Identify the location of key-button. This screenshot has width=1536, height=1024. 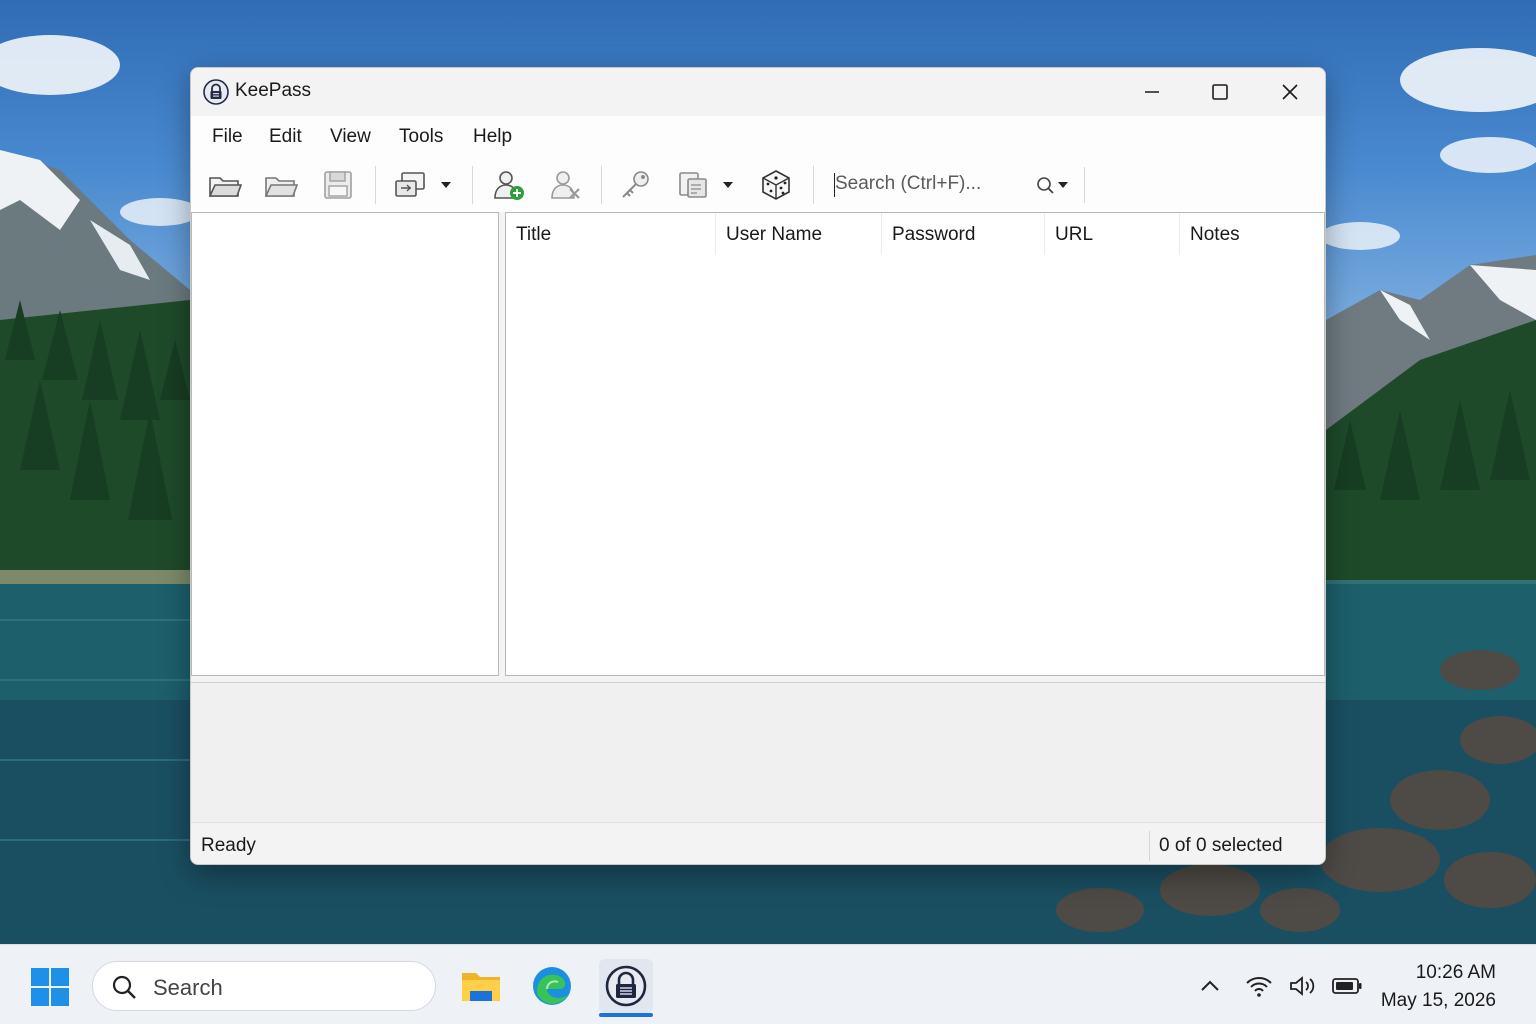
(635, 185).